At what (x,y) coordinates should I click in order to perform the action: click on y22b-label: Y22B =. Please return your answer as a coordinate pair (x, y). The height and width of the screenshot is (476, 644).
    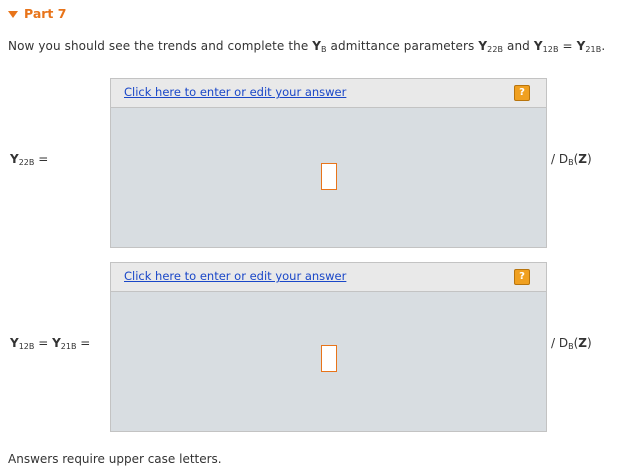
    Looking at the image, I should click on (29, 159).